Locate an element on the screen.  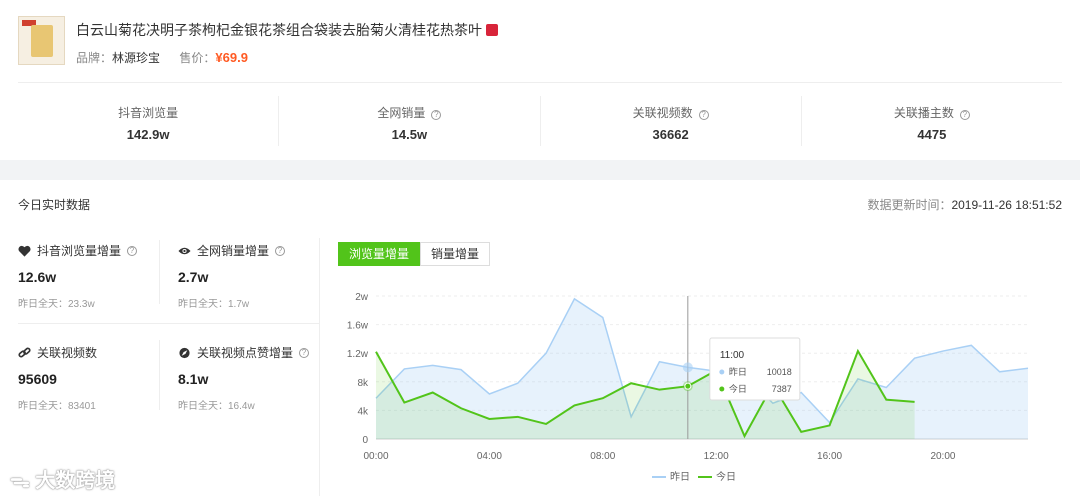
kpi-yesterday: 昨日全天：1.7w is located at coordinates (214, 304).